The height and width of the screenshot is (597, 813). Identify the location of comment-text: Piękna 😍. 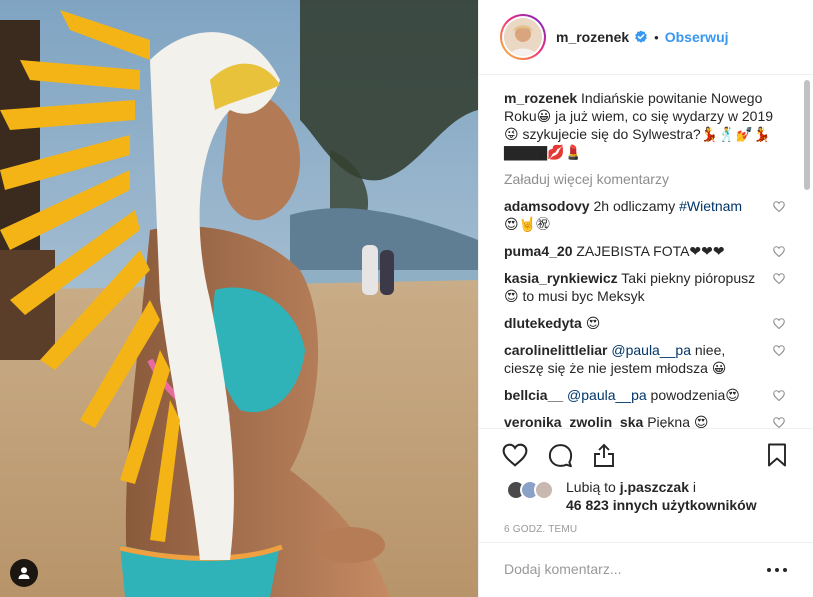
(678, 421).